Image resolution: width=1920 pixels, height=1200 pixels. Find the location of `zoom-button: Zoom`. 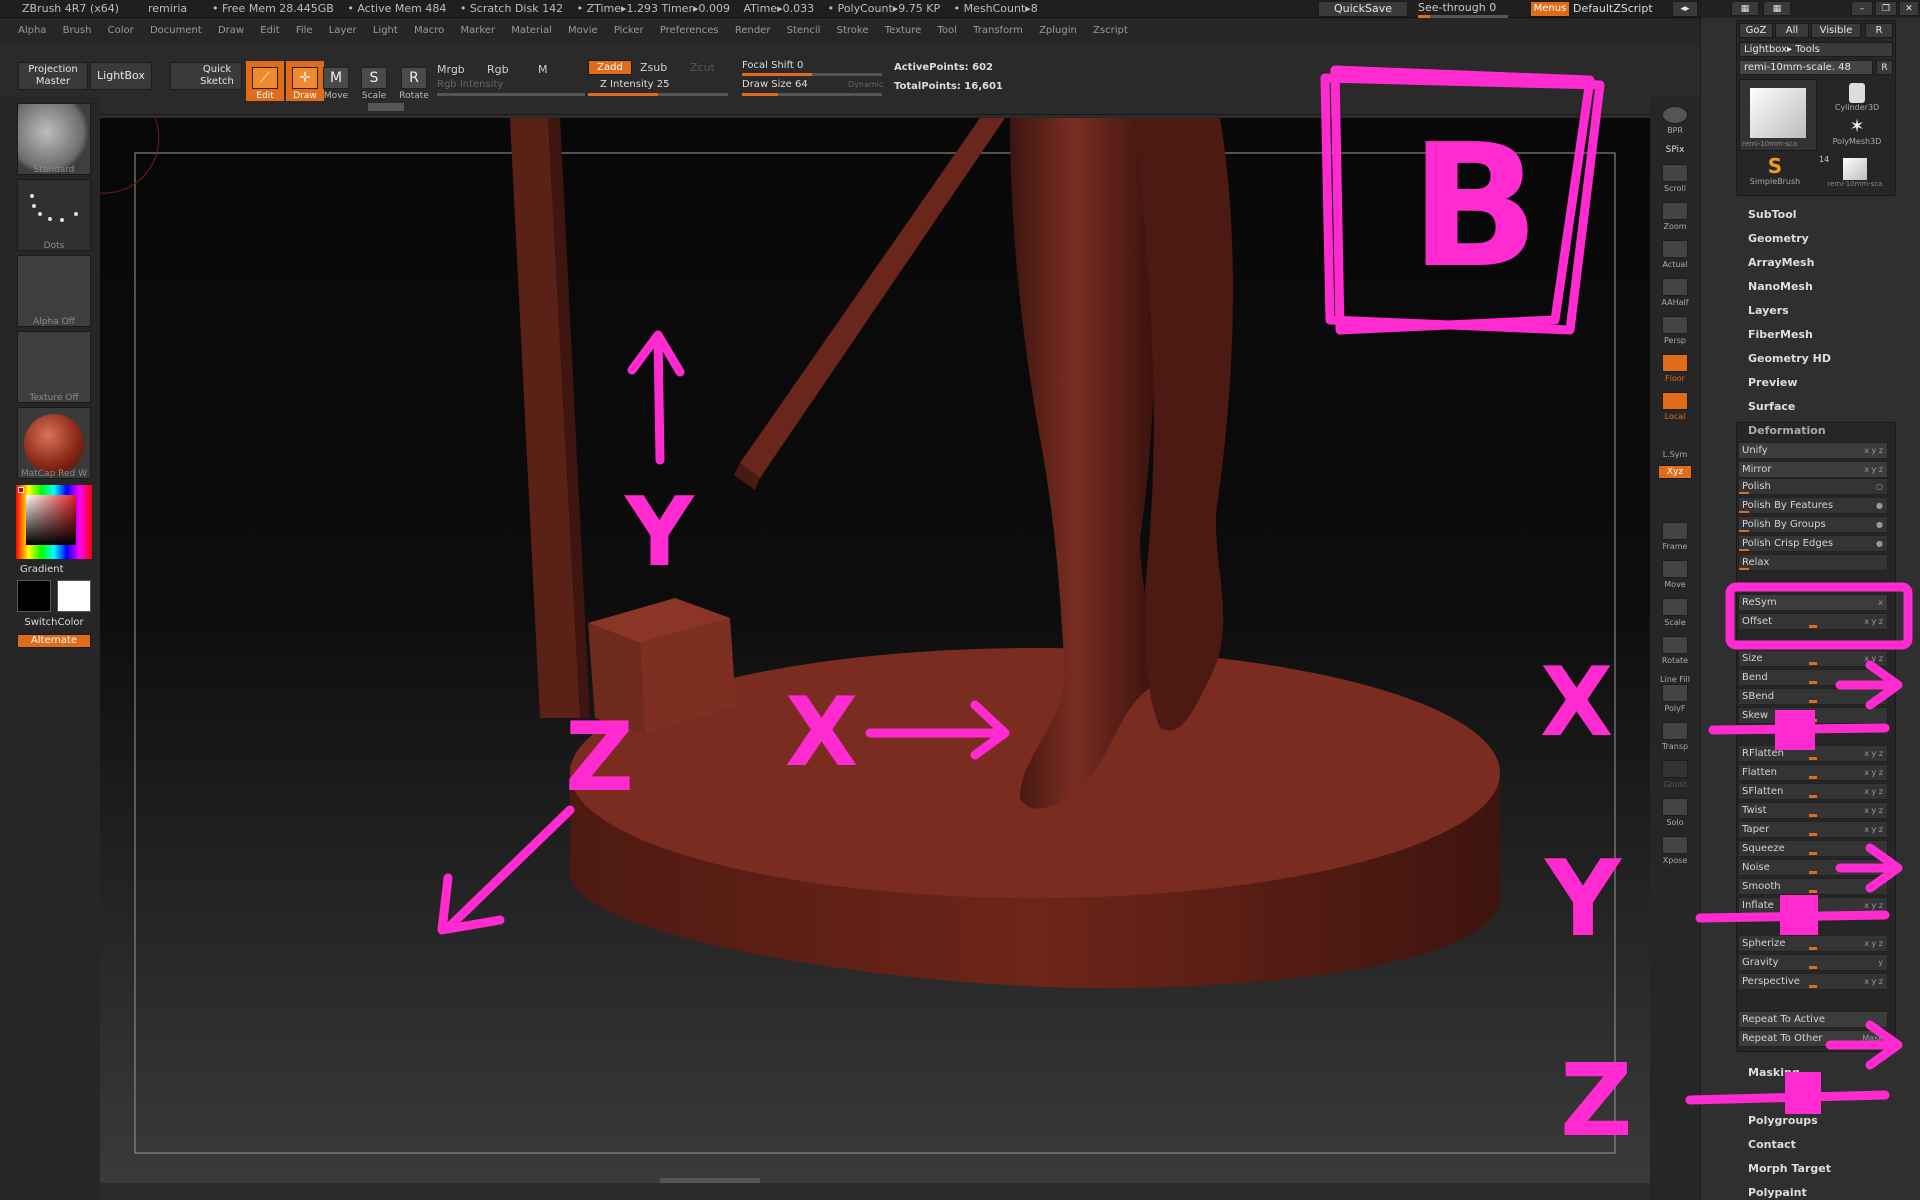

zoom-button: Zoom is located at coordinates (1675, 214).